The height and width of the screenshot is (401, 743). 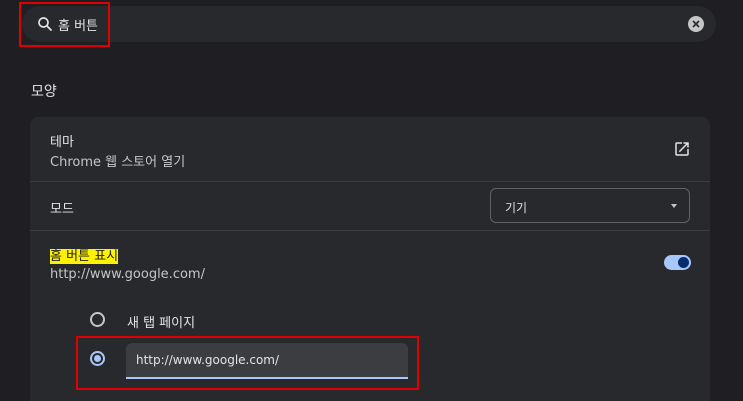 I want to click on home-button-subtitle: http://www.google.com/, so click(x=127, y=274).